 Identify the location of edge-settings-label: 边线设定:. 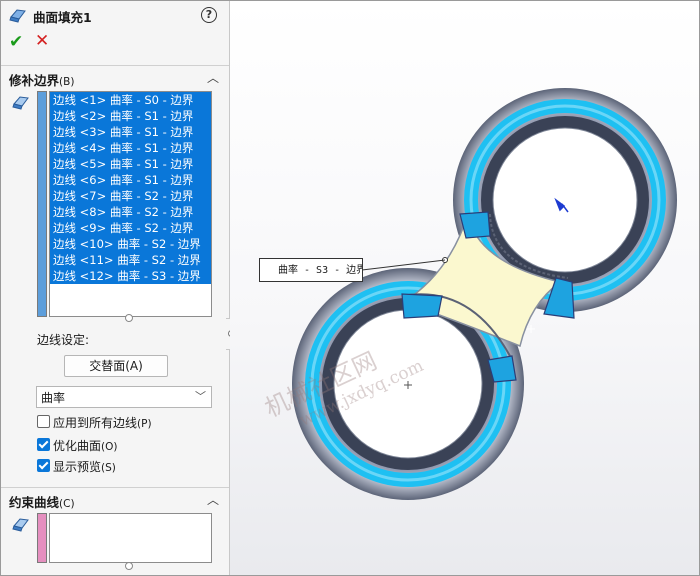
(63, 340).